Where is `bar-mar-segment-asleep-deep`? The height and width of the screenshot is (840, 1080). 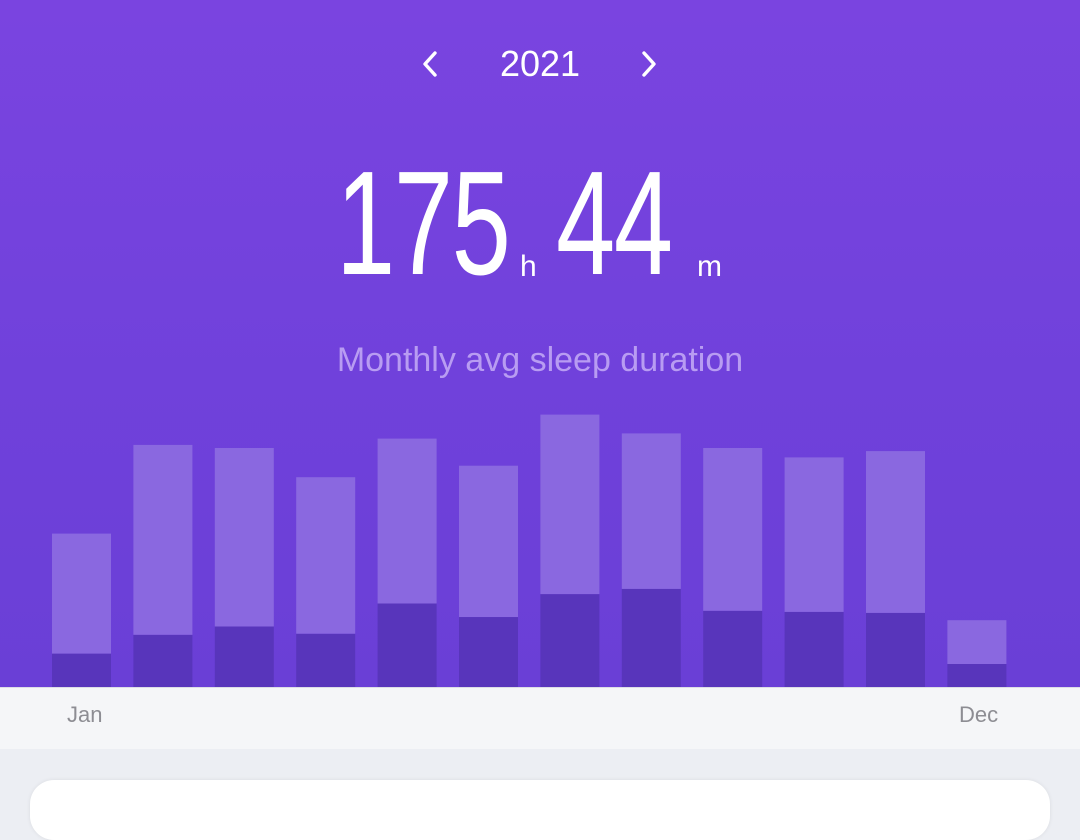
bar-mar-segment-asleep-deep is located at coordinates (244, 656).